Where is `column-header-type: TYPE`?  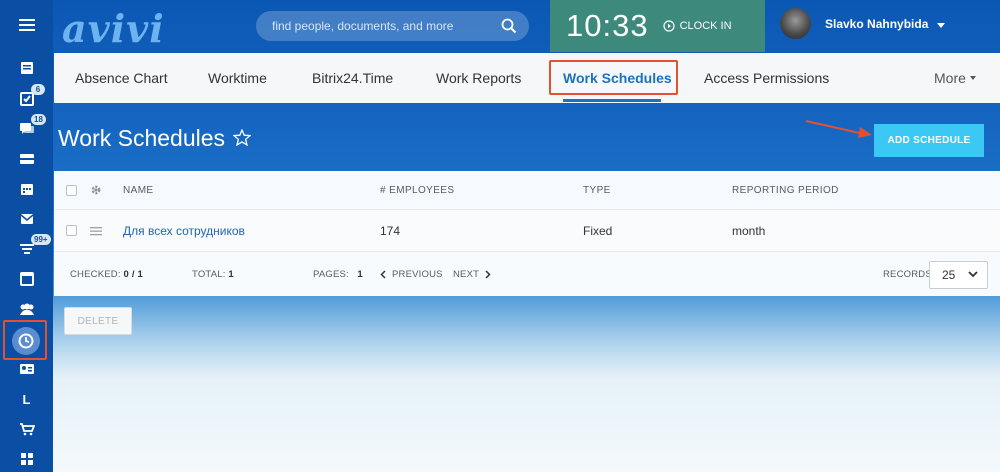 column-header-type: TYPE is located at coordinates (597, 190).